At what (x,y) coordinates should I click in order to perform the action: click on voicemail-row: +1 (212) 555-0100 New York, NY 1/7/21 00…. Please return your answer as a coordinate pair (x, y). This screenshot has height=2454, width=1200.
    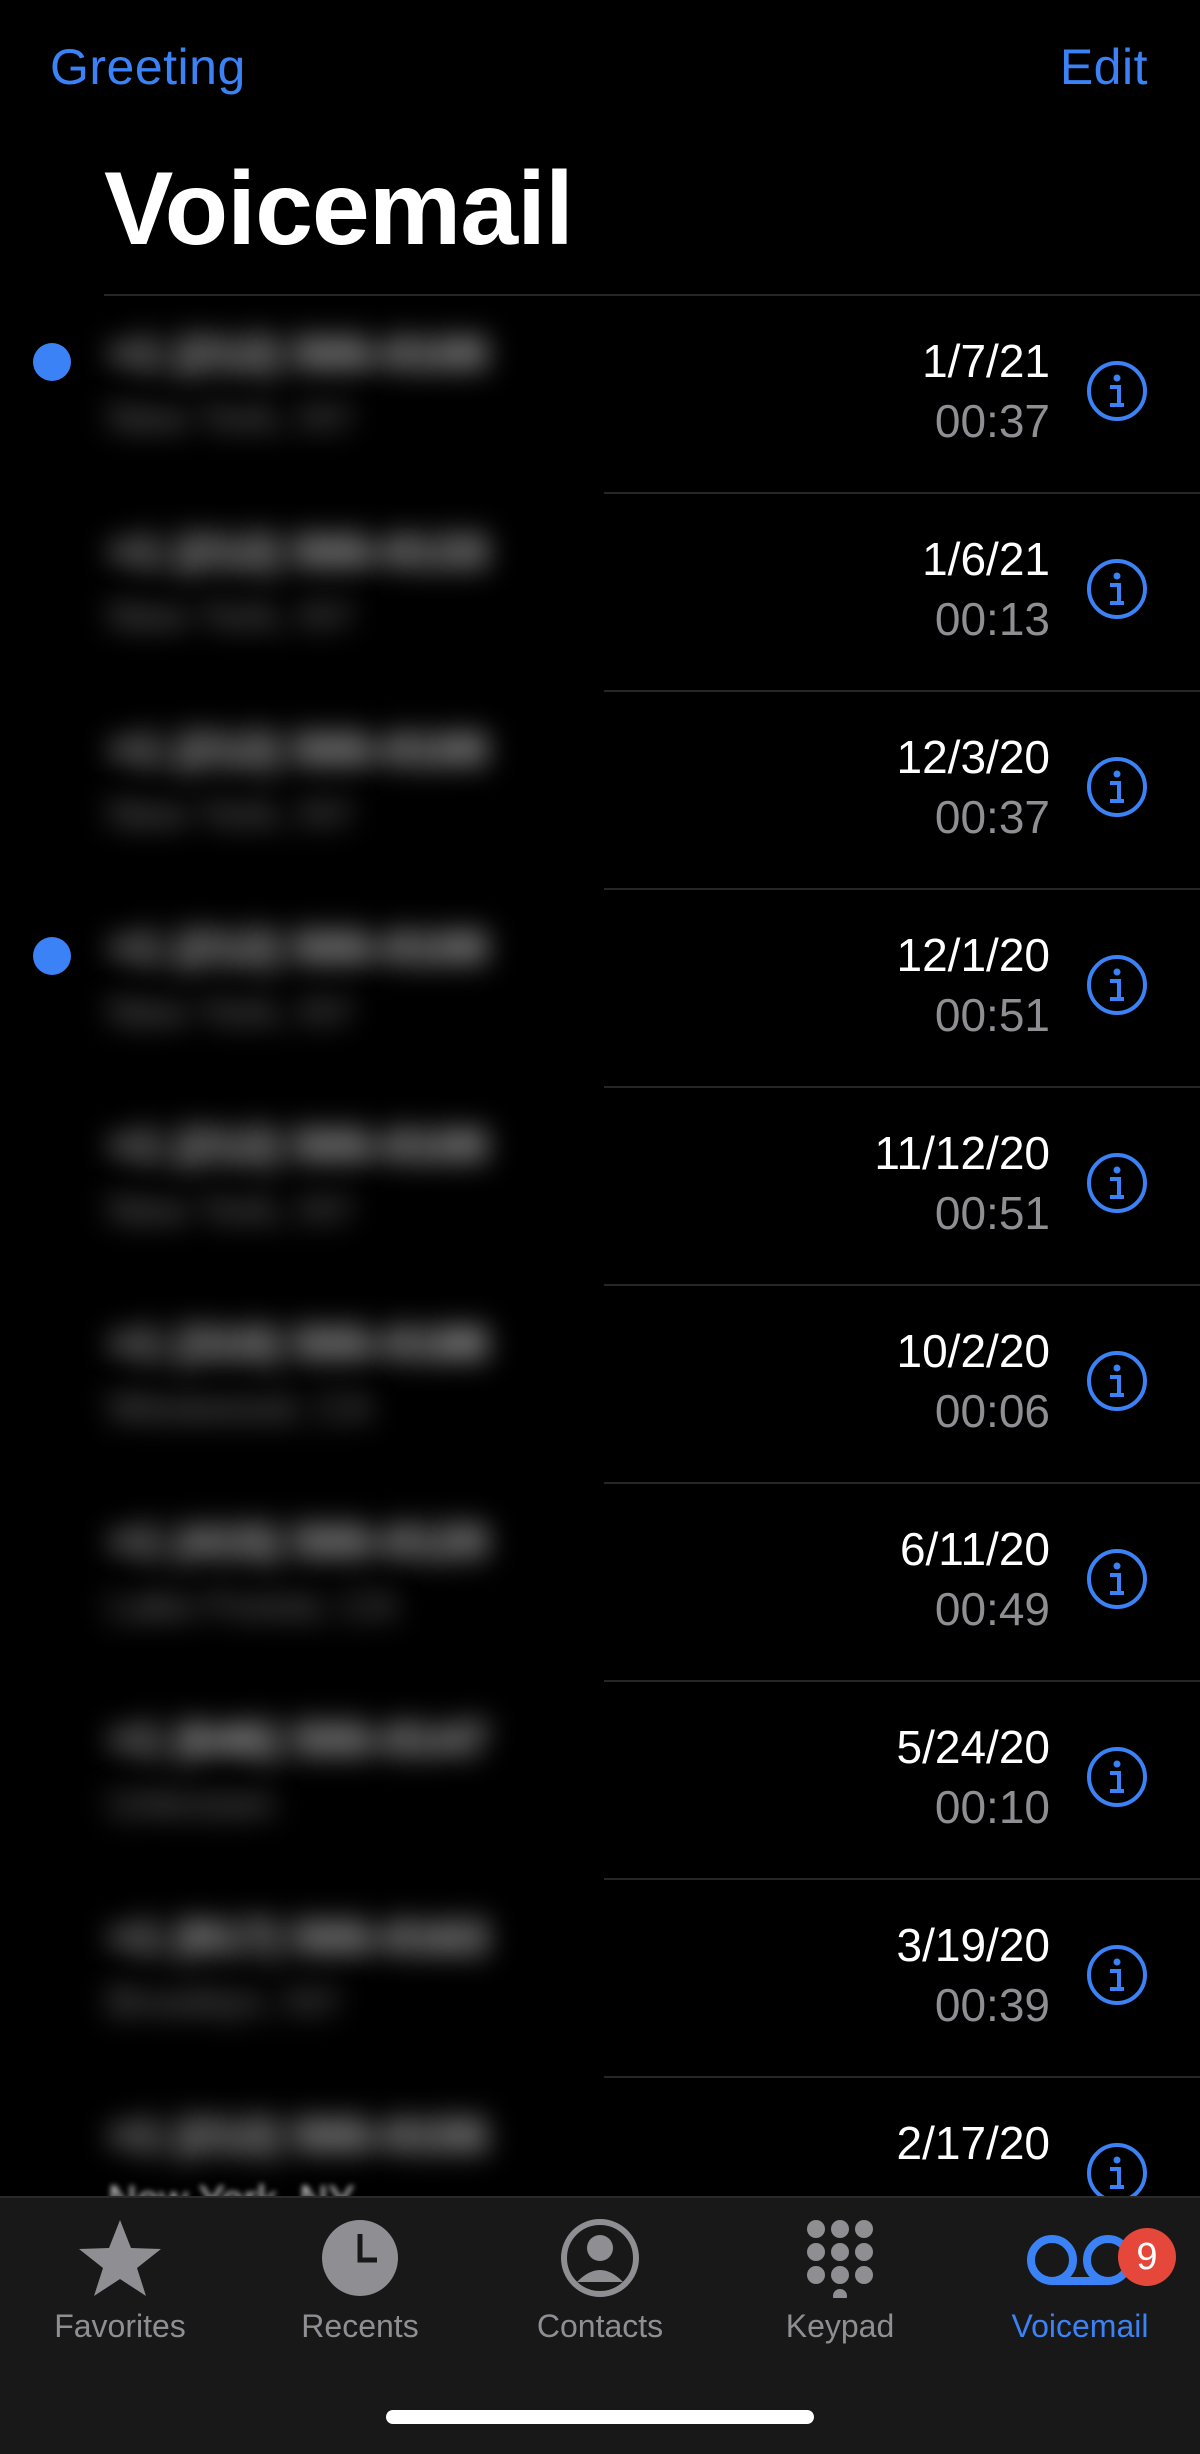
    Looking at the image, I should click on (600, 395).